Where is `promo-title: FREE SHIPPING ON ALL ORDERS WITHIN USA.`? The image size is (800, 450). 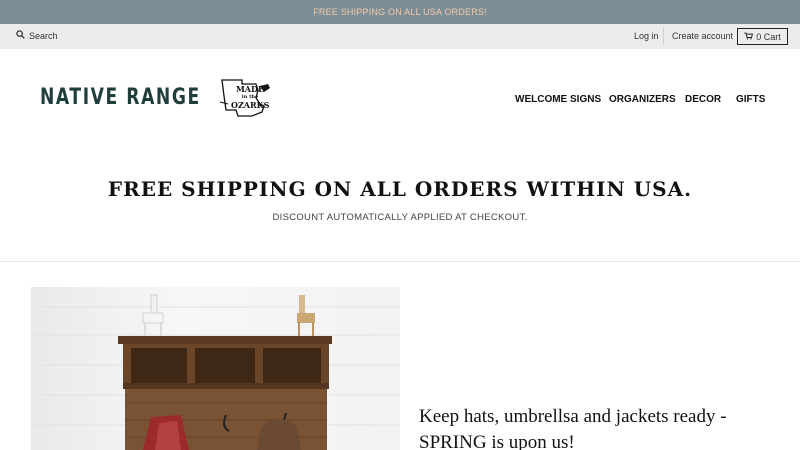 promo-title: FREE SHIPPING ON ALL ORDERS WITHIN USA. is located at coordinates (400, 189).